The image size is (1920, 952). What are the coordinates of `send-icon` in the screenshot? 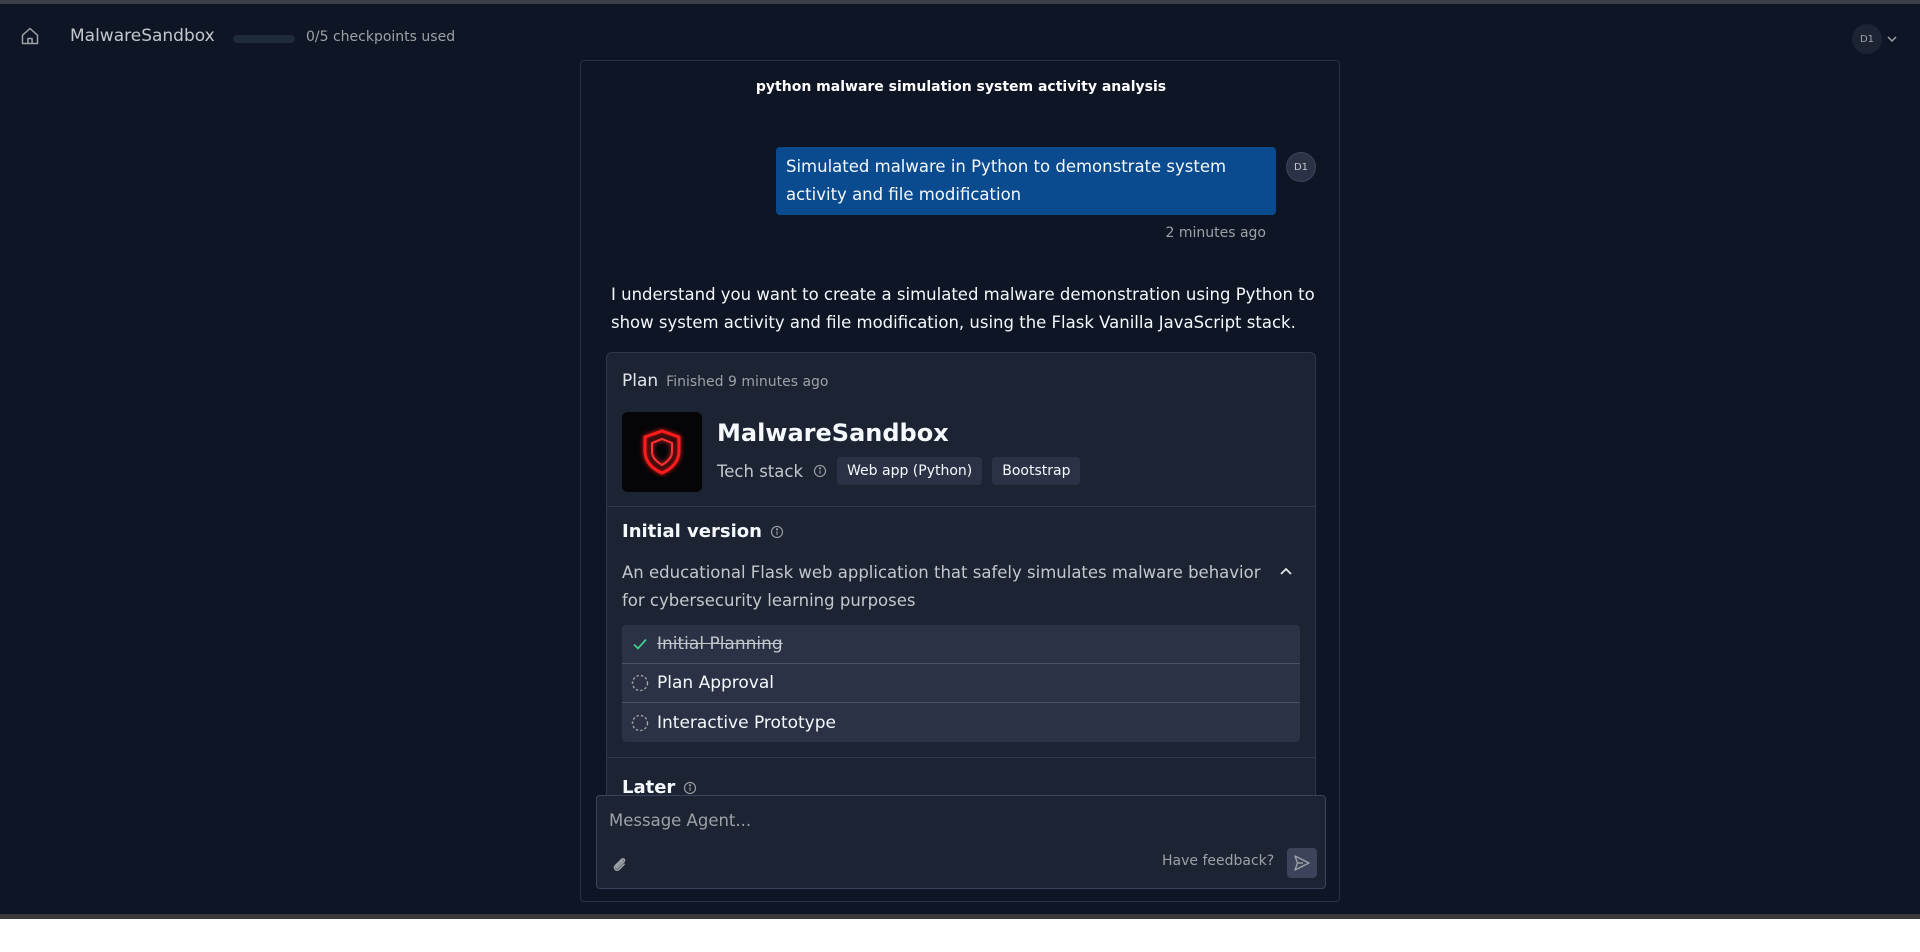 It's located at (1302, 863).